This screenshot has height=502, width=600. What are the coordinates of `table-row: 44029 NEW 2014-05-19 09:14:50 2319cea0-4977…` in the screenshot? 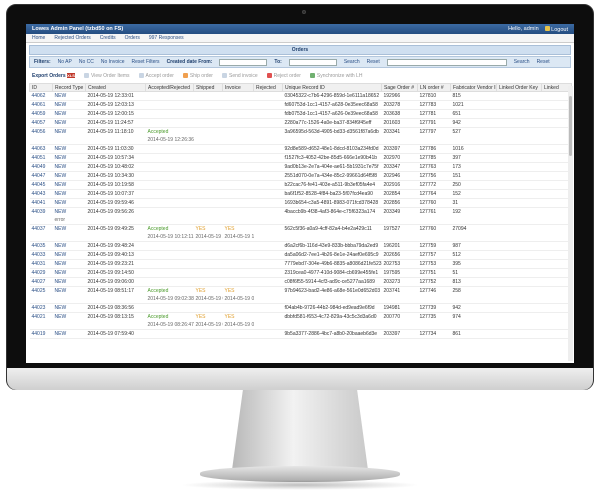 It's located at (300, 273).